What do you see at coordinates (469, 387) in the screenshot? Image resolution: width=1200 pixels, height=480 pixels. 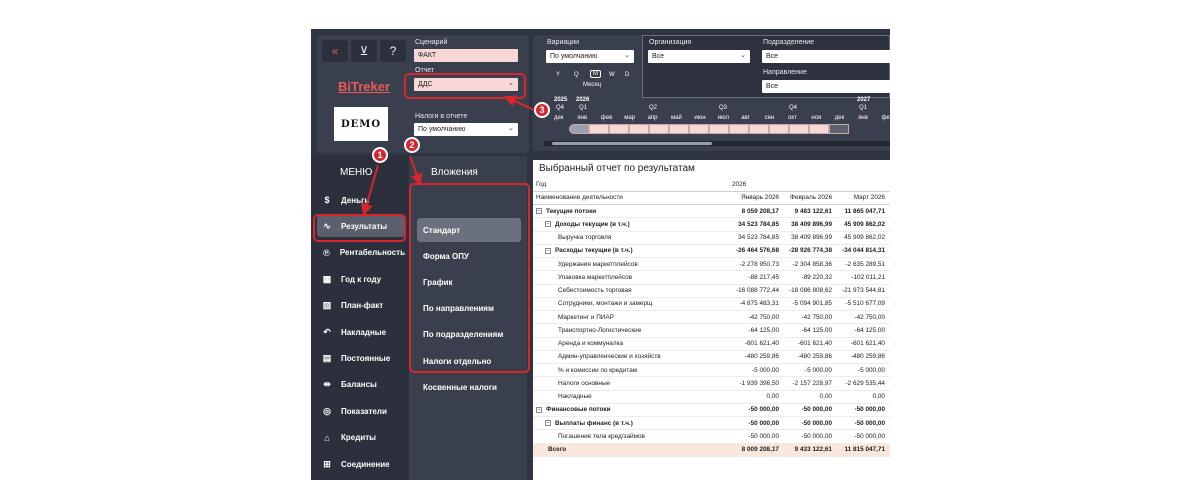 I see `submenu-item-7: Косвенные налоги` at bounding box center [469, 387].